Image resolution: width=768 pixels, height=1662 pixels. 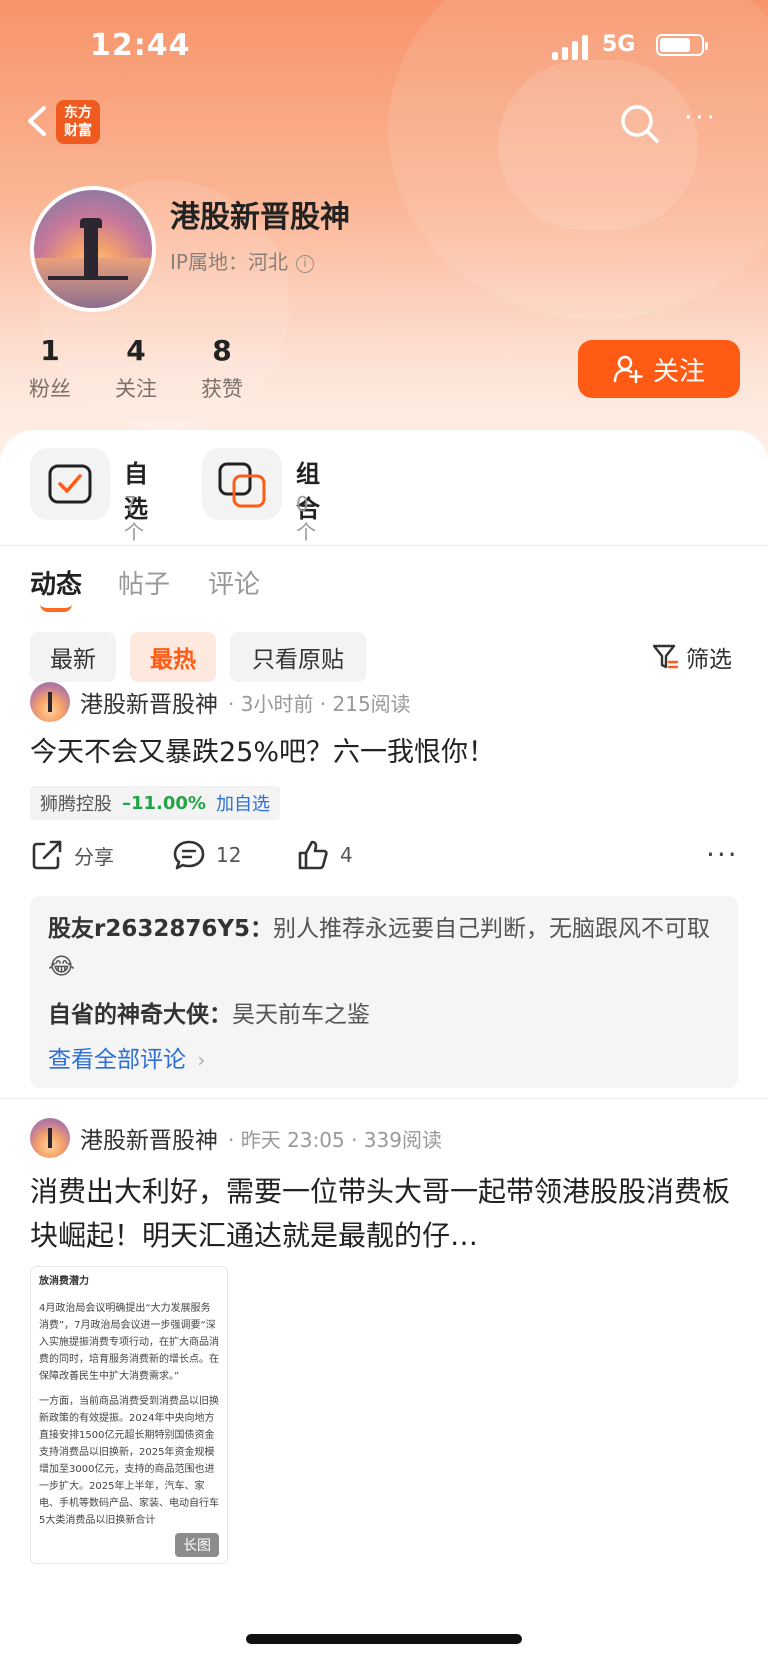 I want to click on stock-tag: 狮腾控股 –11.00% 加自选, so click(x=155, y=803).